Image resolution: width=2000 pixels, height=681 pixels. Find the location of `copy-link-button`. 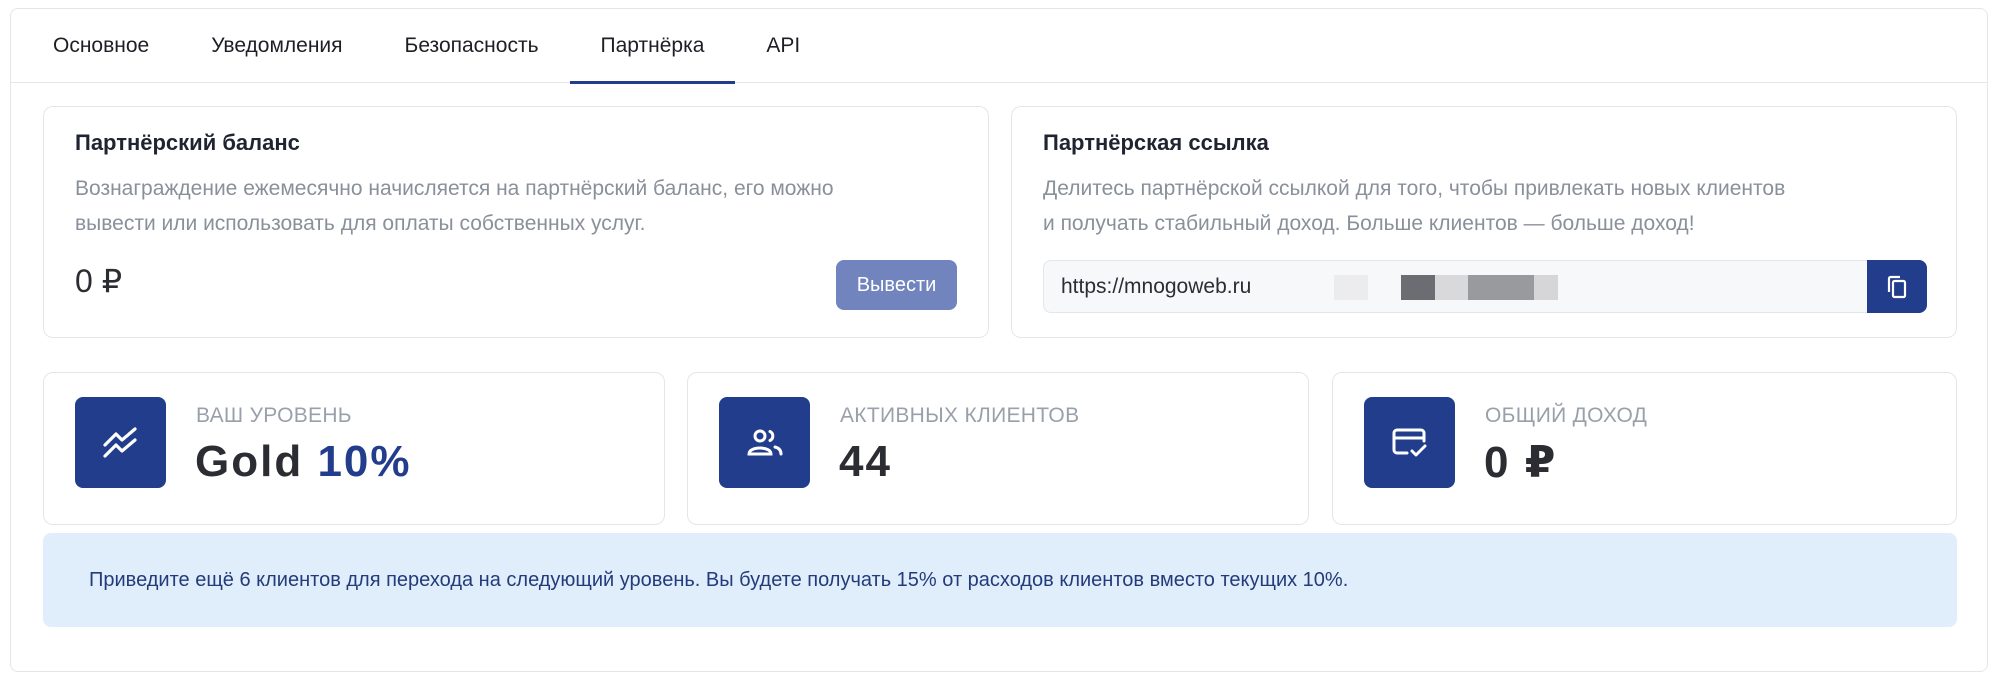

copy-link-button is located at coordinates (1897, 286).